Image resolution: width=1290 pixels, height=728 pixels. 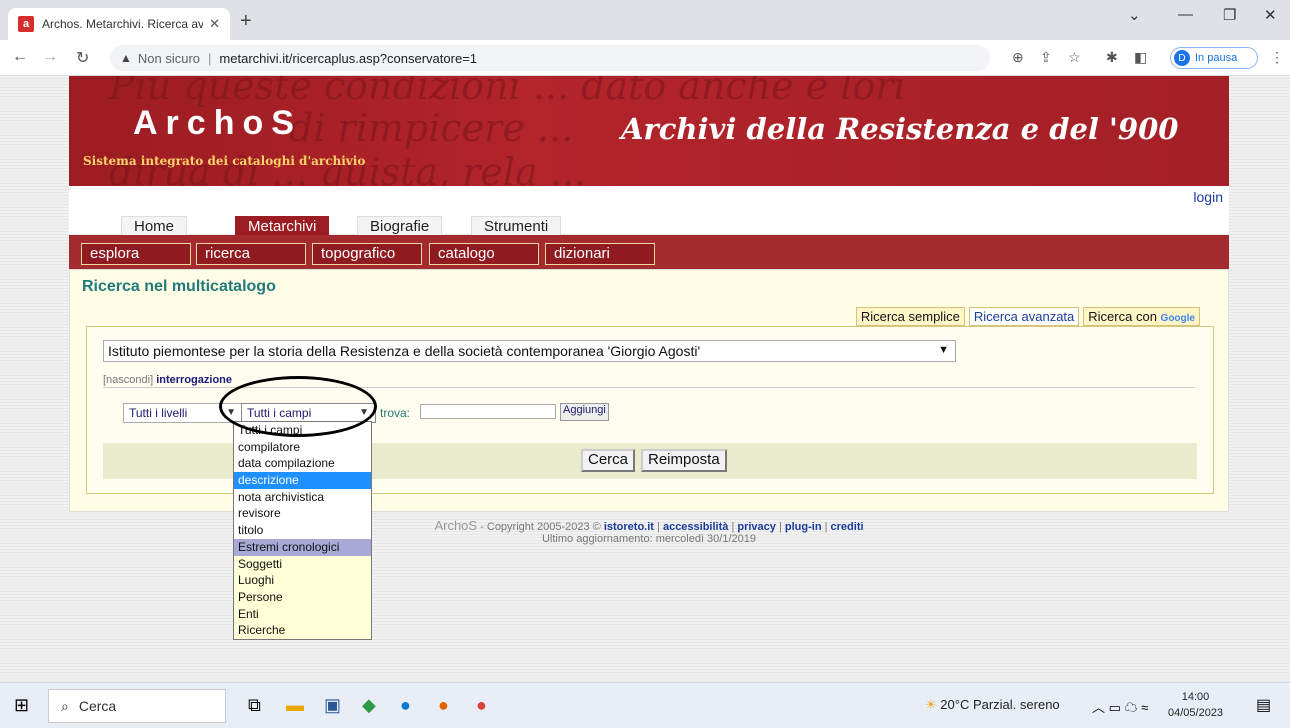 What do you see at coordinates (1000, 704) in the screenshot?
I see `weather-text: 20°C Parzial. sereno` at bounding box center [1000, 704].